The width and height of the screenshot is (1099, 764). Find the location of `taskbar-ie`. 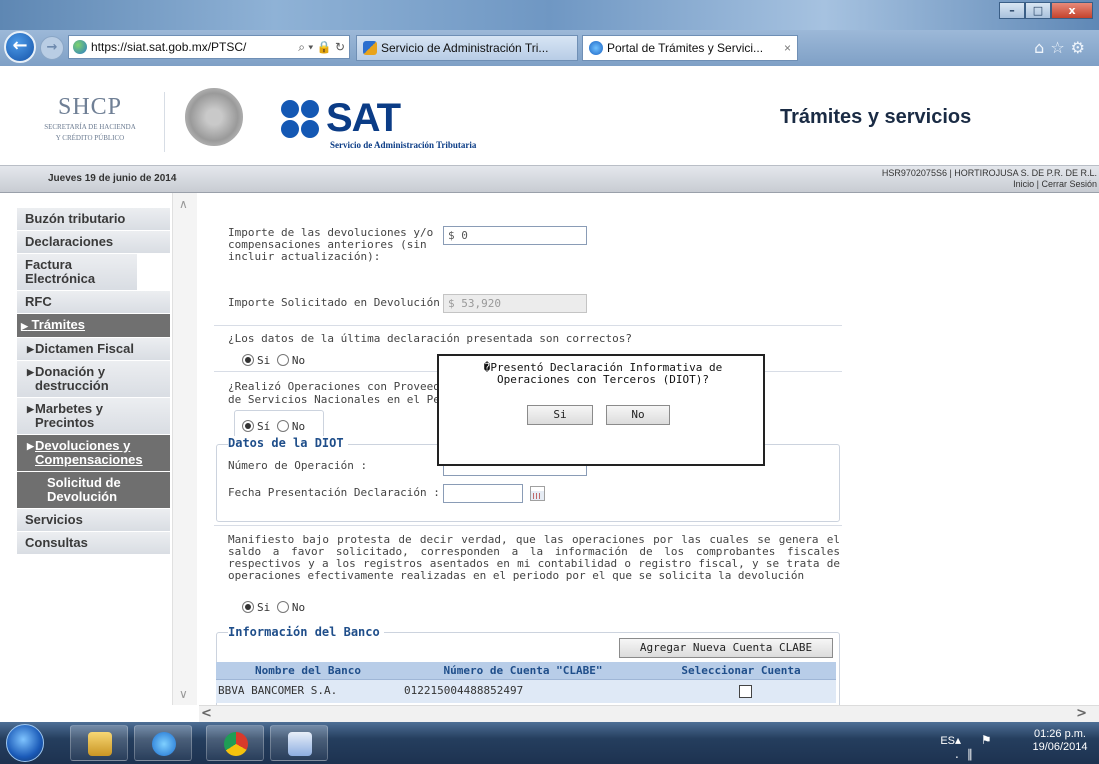

taskbar-ie is located at coordinates (163, 743).